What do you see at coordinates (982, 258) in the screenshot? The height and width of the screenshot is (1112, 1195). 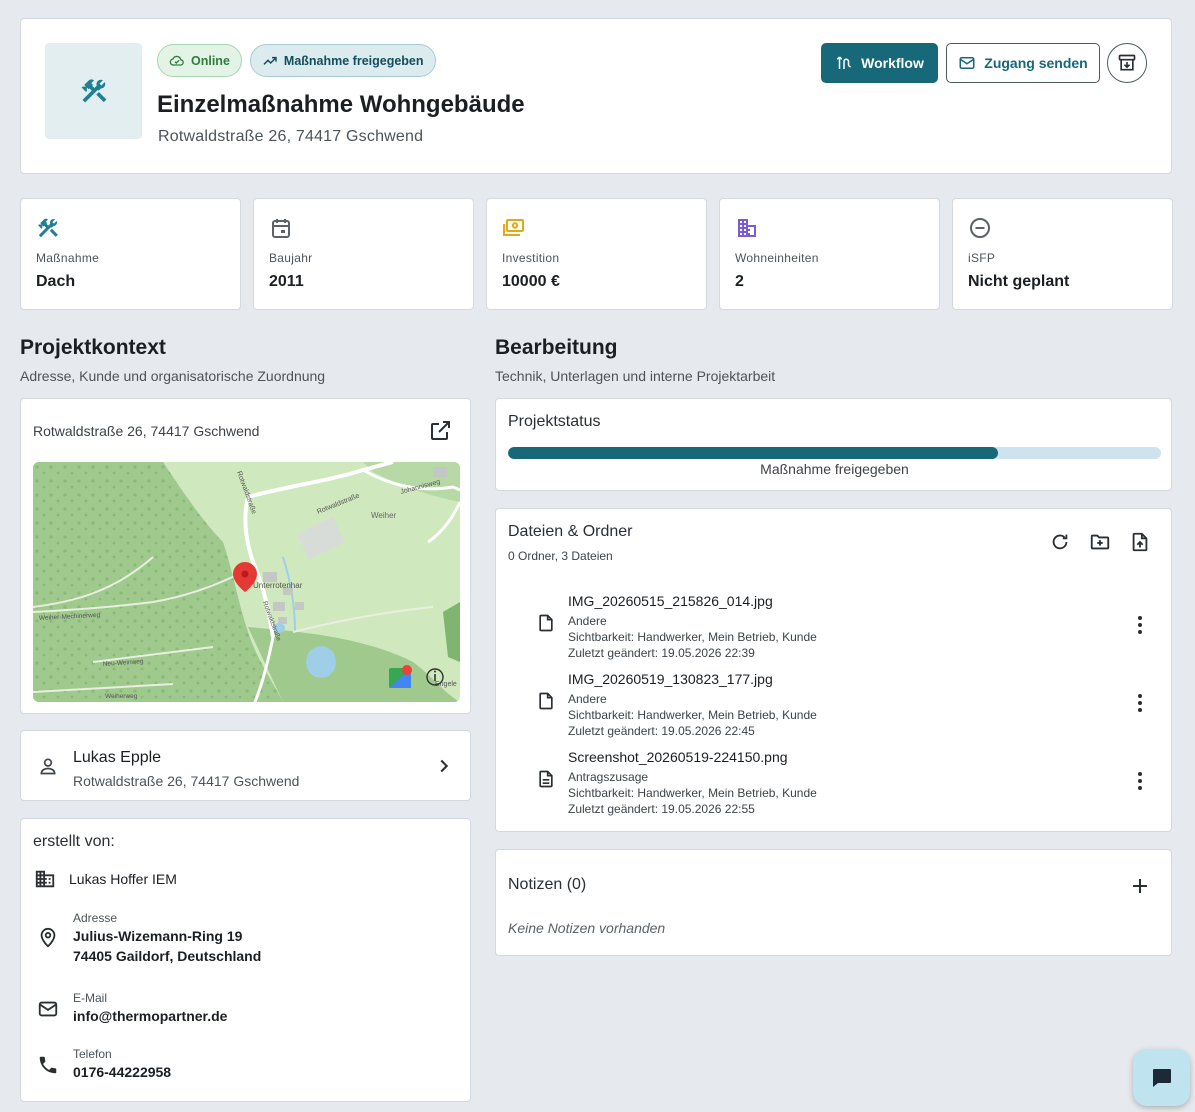 I see `stat-label: iSFP` at bounding box center [982, 258].